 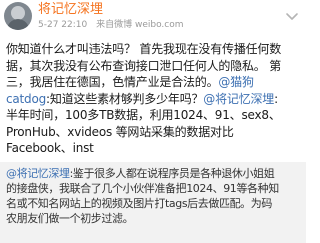 What do you see at coordinates (139, 203) in the screenshot?
I see `repost-line: 名或不知名网站上的视频及图片打tags后去做匹配。为码` at bounding box center [139, 203].